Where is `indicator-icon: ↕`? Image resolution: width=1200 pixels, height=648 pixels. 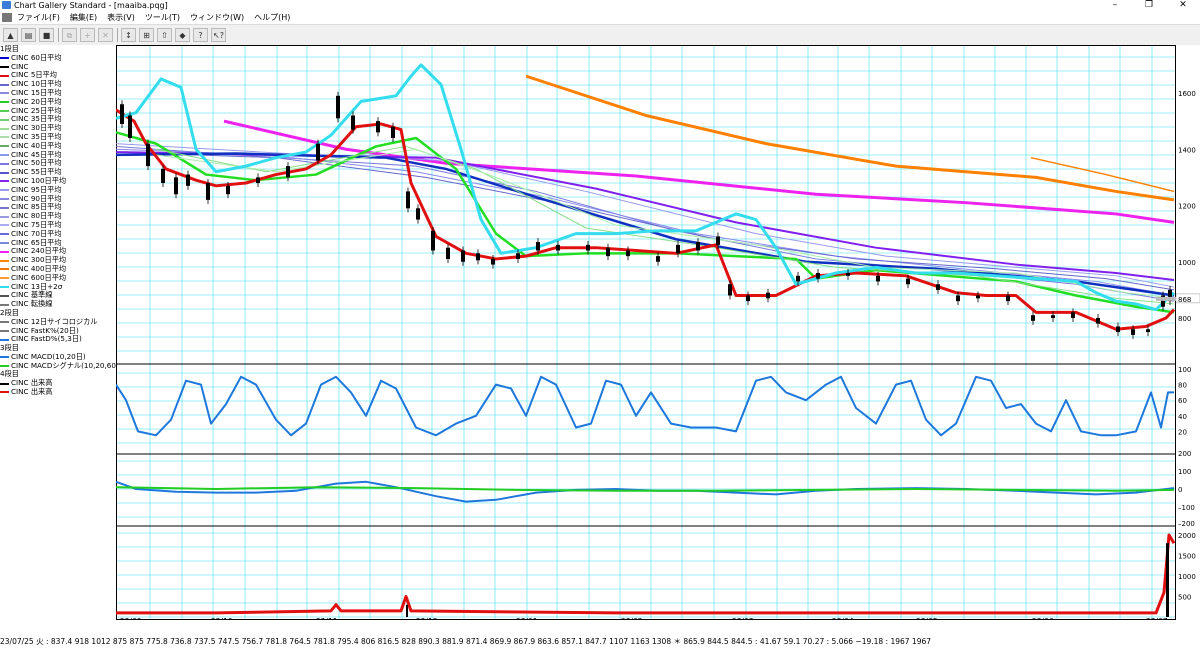 indicator-icon: ↕ is located at coordinates (128, 35).